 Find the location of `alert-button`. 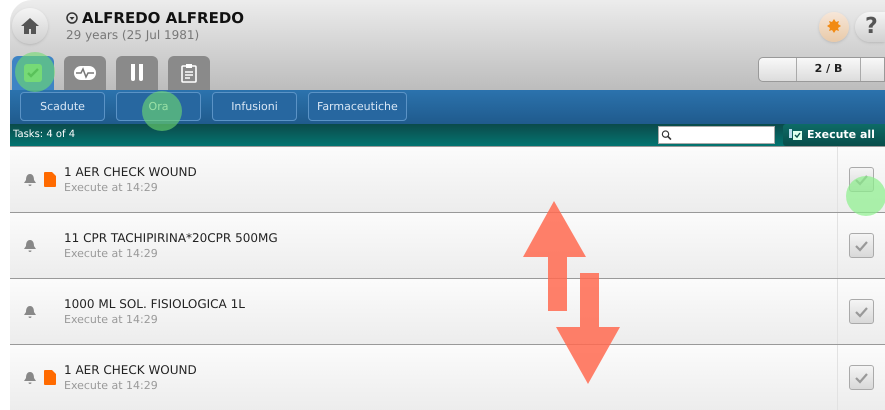

alert-button is located at coordinates (834, 27).